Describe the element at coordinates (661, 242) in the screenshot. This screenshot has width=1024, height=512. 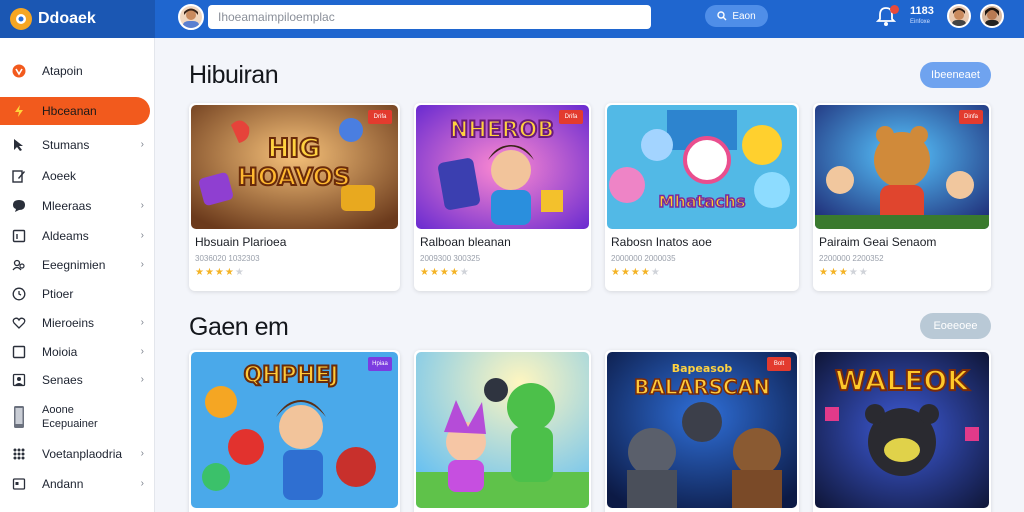
I see `game-title: Rabosn Inatos aoe` at that location.